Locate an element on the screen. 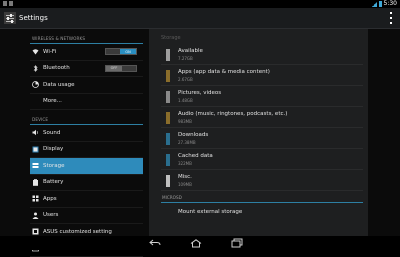 Image resolution: width=400 pixels, height=257 pixels. signal-icon is located at coordinates (374, 4).